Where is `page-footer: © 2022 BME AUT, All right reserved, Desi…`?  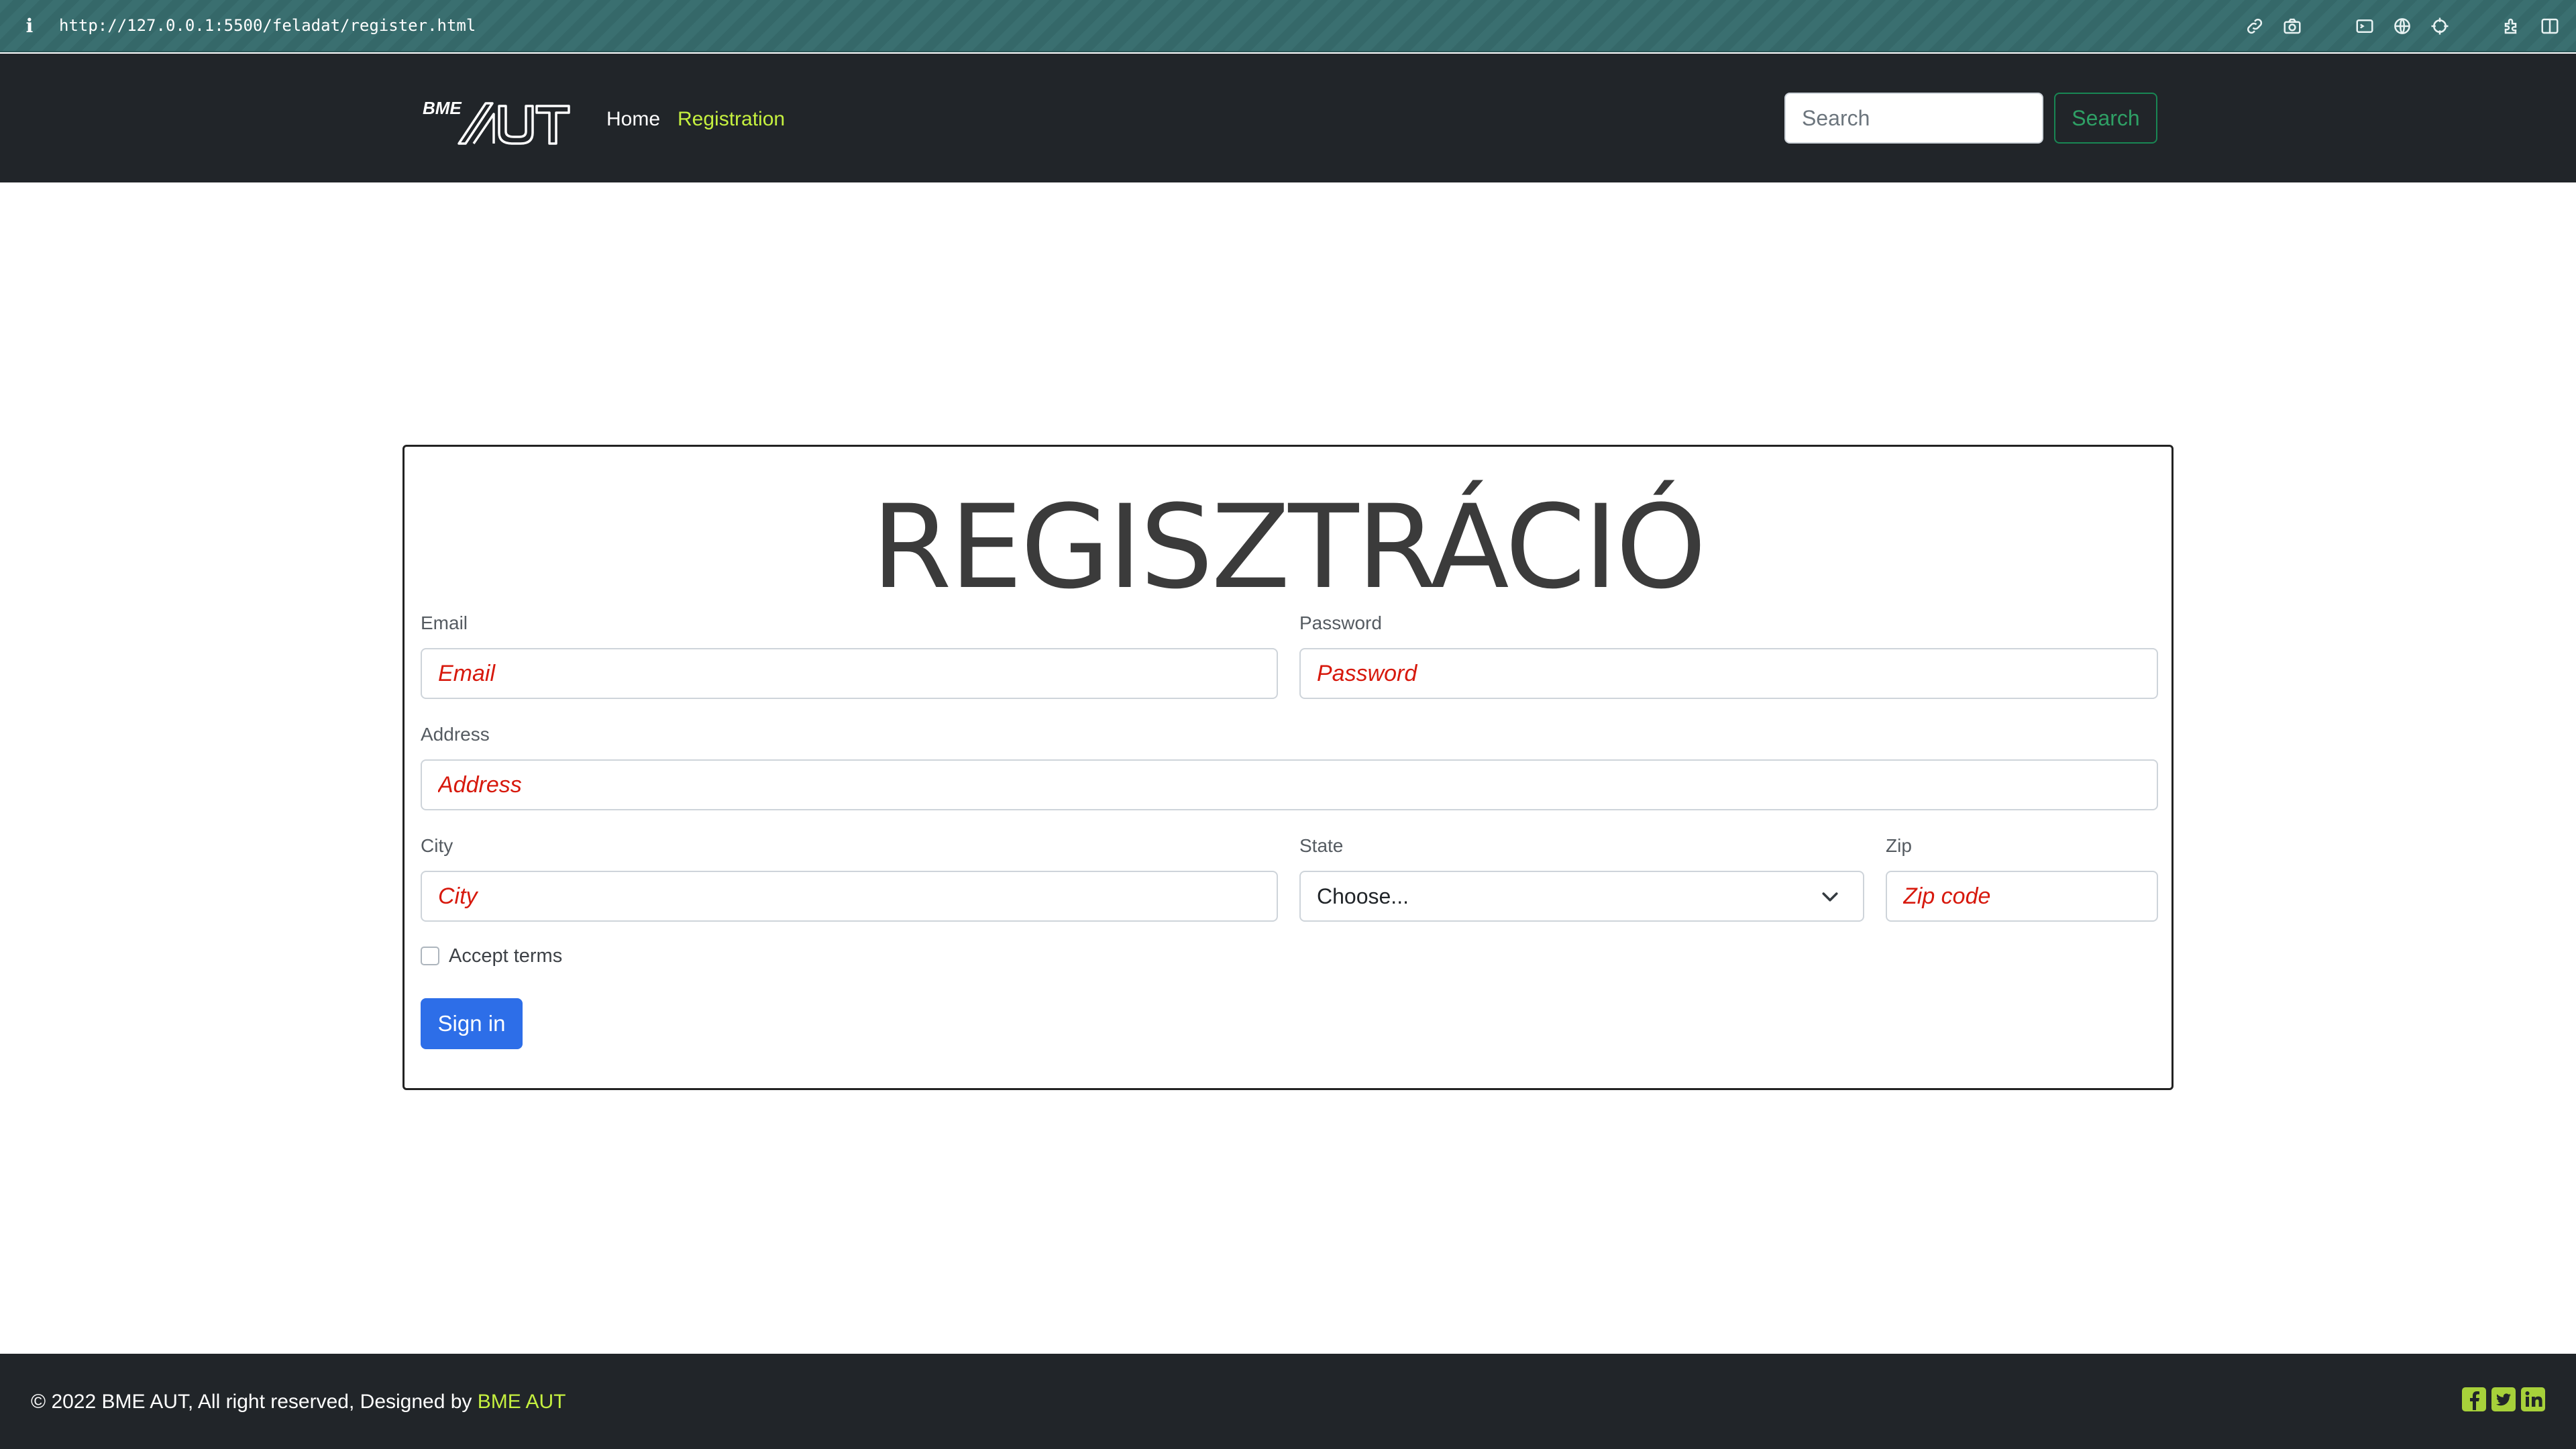 page-footer: © 2022 BME AUT, All right reserved, Desi… is located at coordinates (1288, 1401).